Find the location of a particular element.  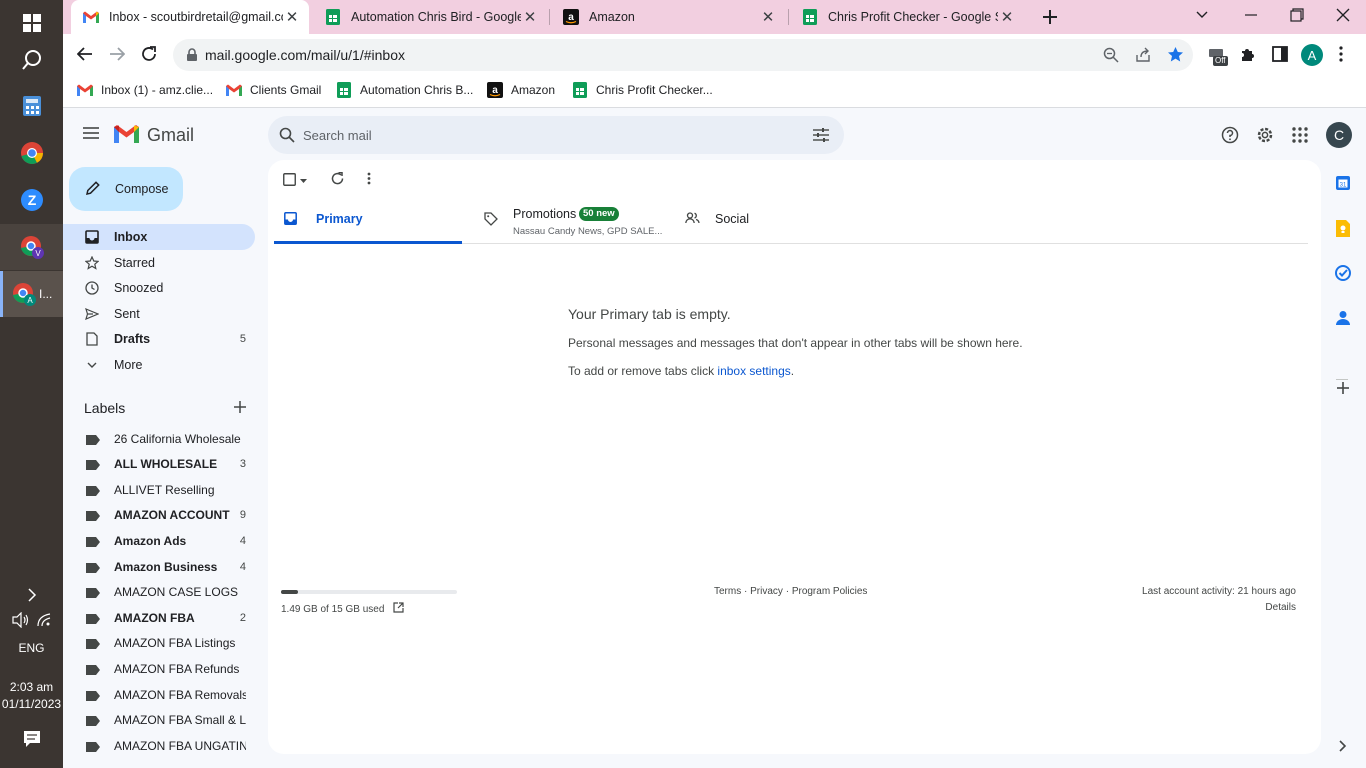

wifi-icon is located at coordinates (44, 621).